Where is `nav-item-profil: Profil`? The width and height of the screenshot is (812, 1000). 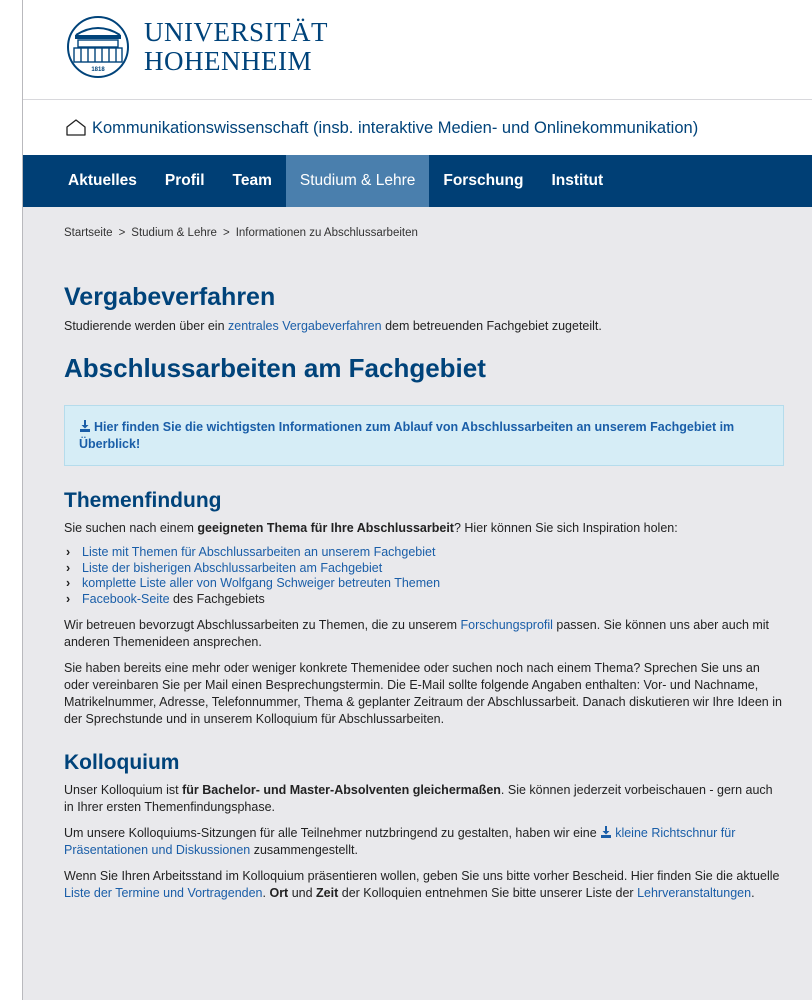 nav-item-profil: Profil is located at coordinates (185, 181).